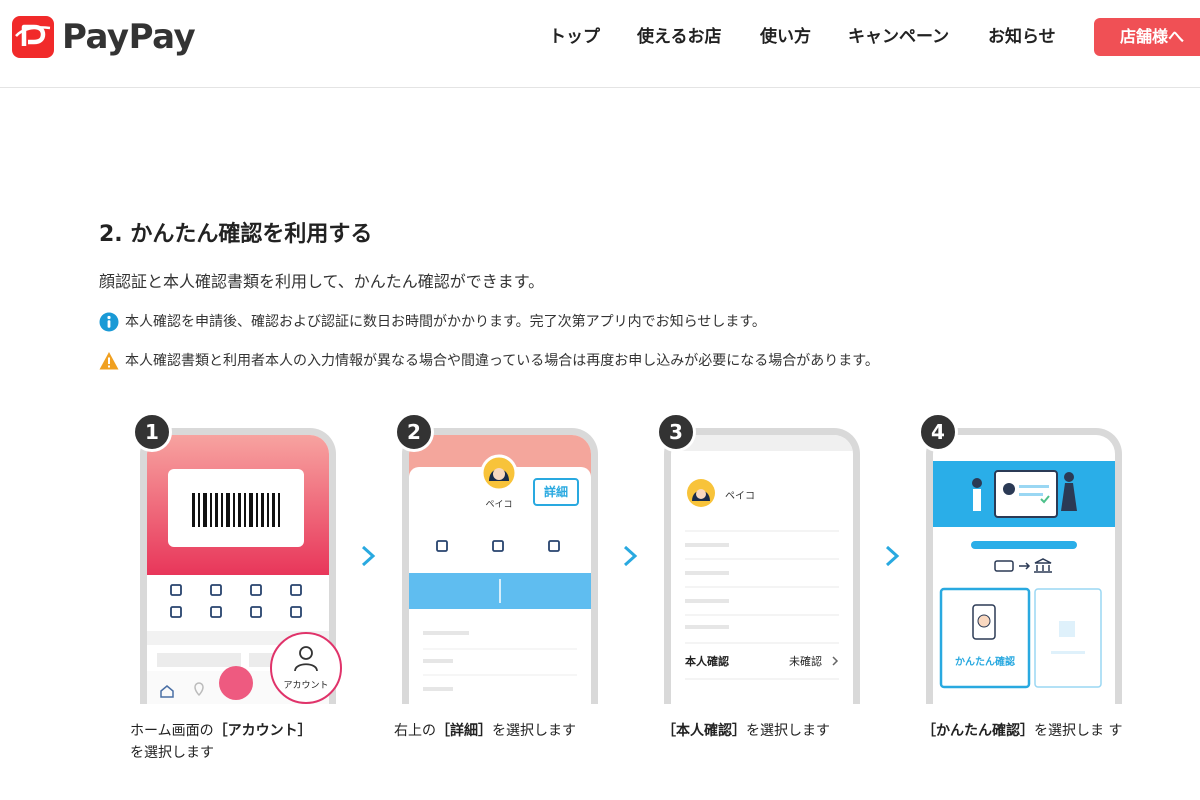 The image size is (1200, 800). I want to click on step-2: 2 詳細 ペイコ, so click(499, 562).